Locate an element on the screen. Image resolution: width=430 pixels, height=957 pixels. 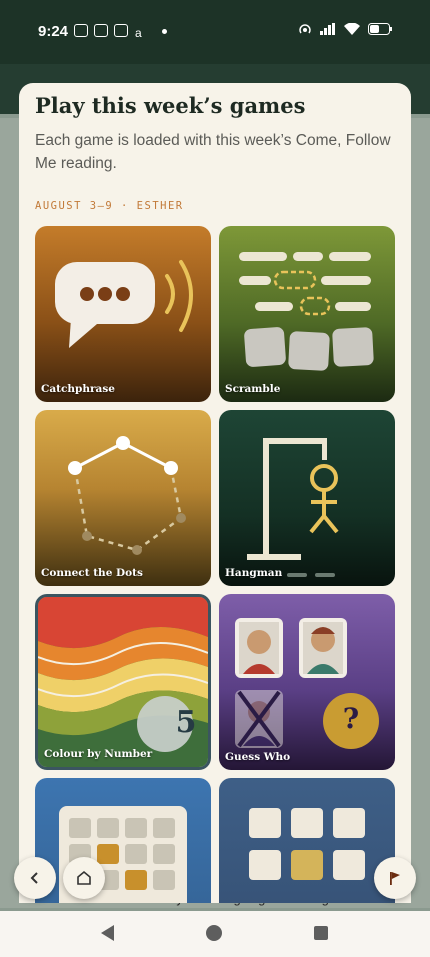
hangman-icon is located at coordinates (293, 507).